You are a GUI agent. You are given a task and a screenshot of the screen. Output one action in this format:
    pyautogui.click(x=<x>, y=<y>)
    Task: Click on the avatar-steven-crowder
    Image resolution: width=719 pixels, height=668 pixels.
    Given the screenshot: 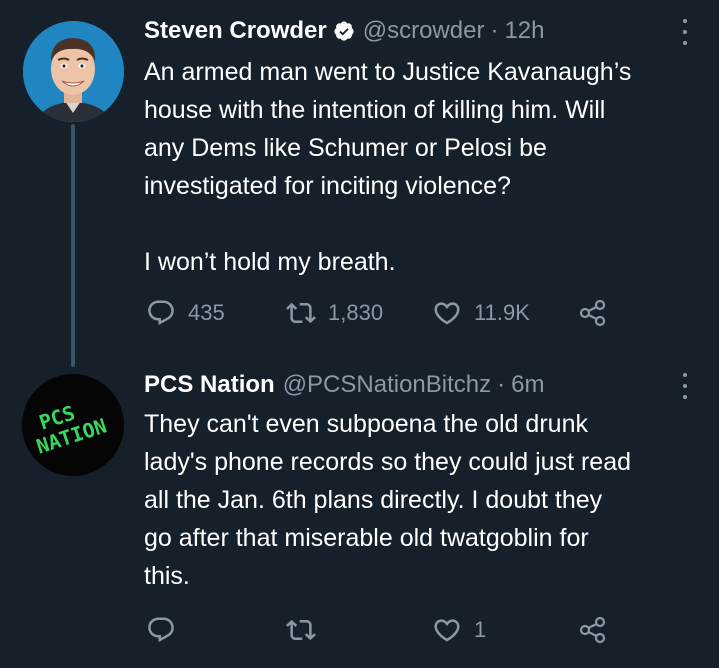 What is the action you would take?
    pyautogui.click(x=73, y=71)
    